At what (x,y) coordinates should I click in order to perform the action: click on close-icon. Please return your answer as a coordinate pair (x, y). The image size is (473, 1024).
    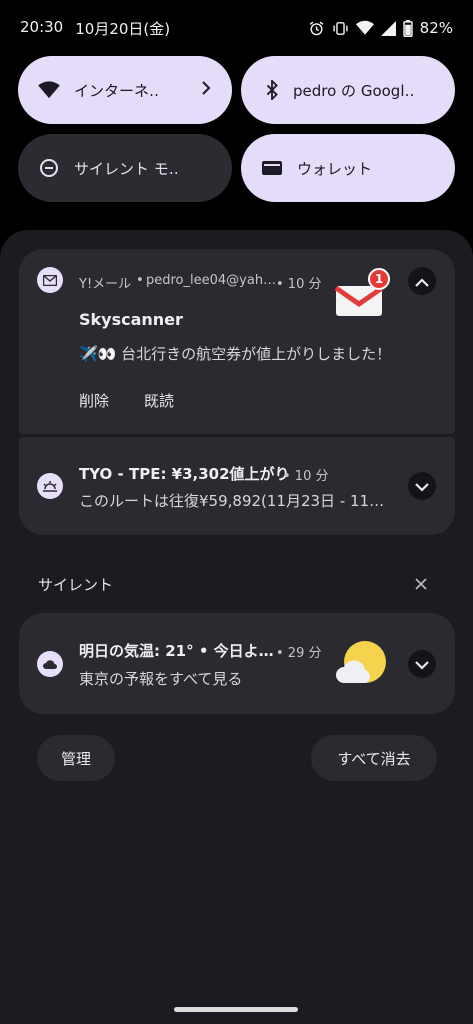
    Looking at the image, I should click on (421, 585).